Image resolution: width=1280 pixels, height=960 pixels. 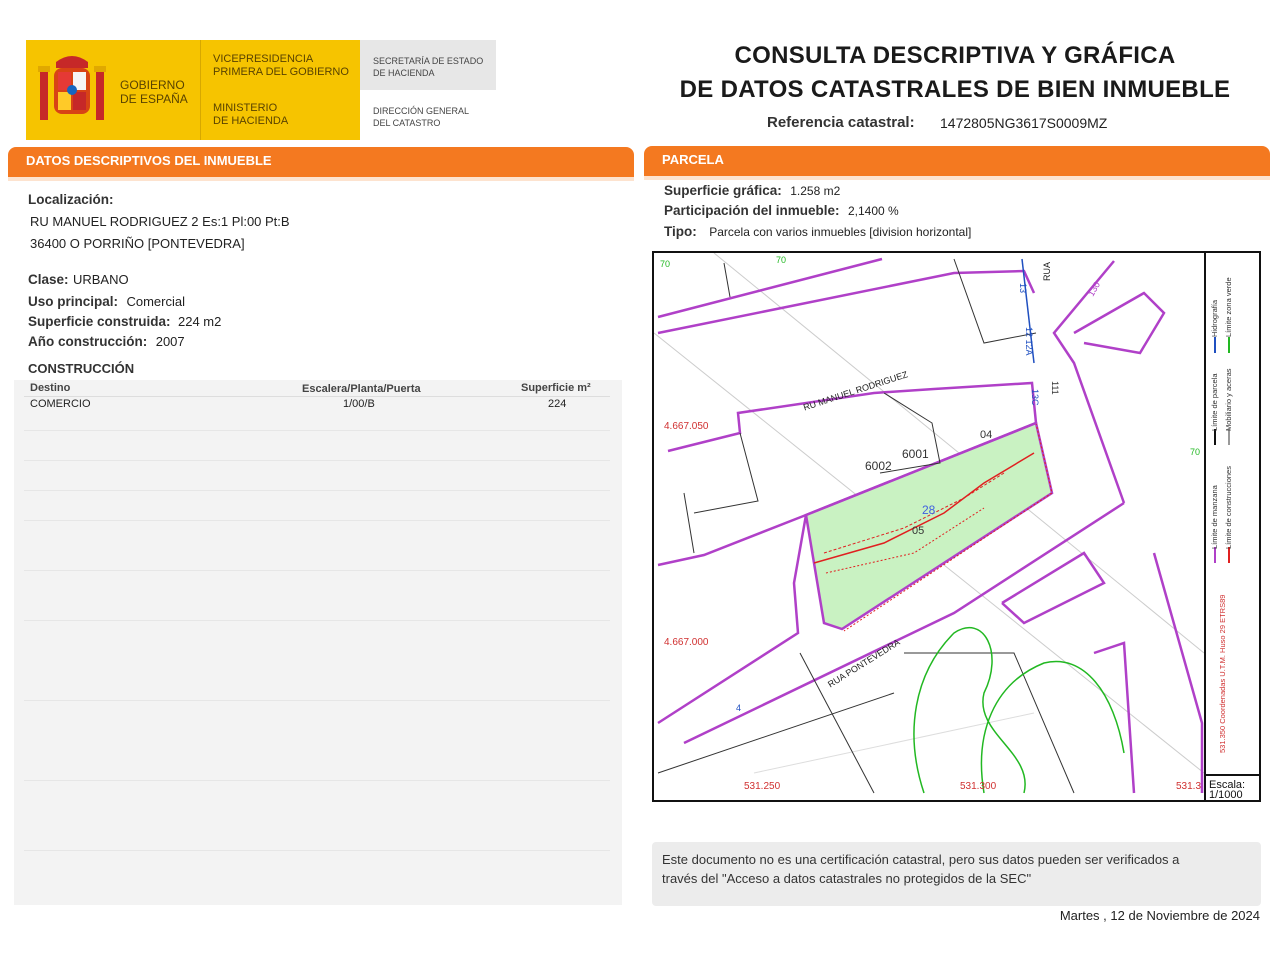 I want to click on address-line2: 36400 O PORRIÑO [PONTEVEDRA], so click(x=137, y=243).